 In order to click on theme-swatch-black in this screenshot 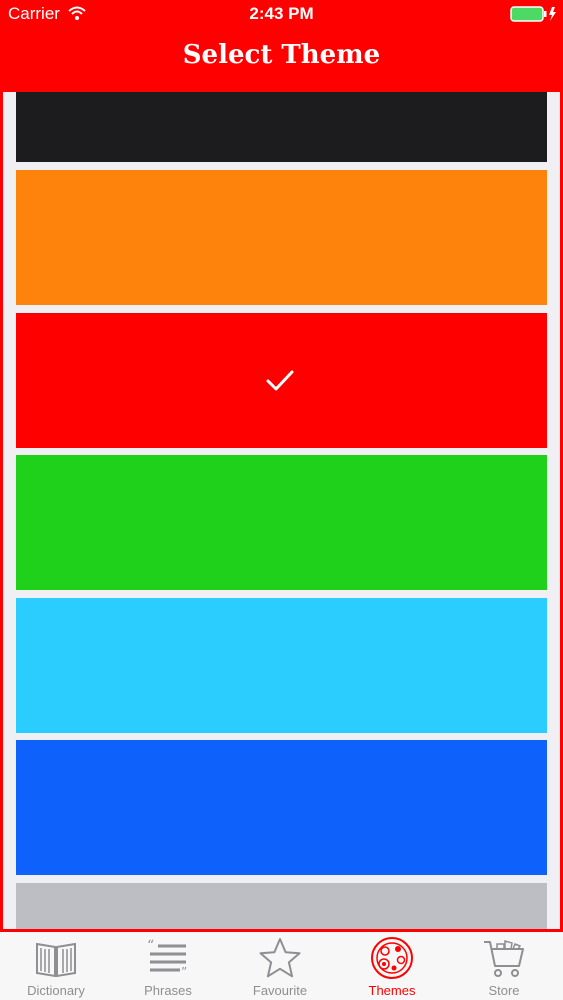, I will do `click(281, 127)`.